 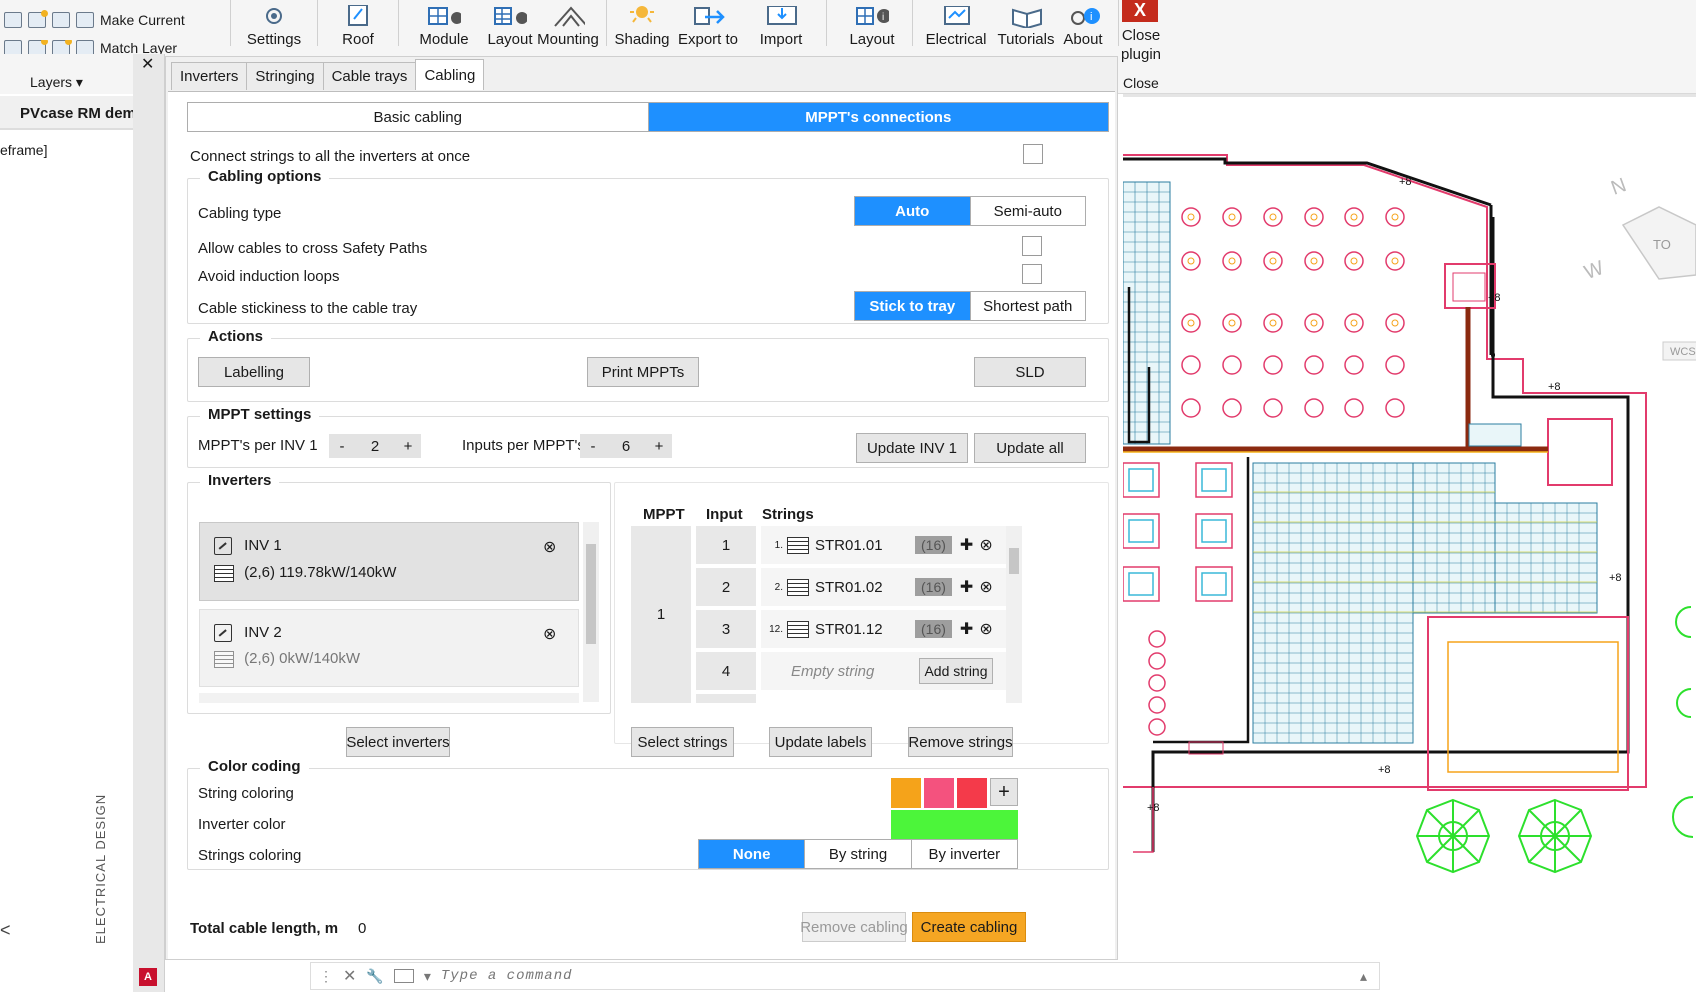 What do you see at coordinates (62, 47) in the screenshot?
I see `layer-unlock-icon` at bounding box center [62, 47].